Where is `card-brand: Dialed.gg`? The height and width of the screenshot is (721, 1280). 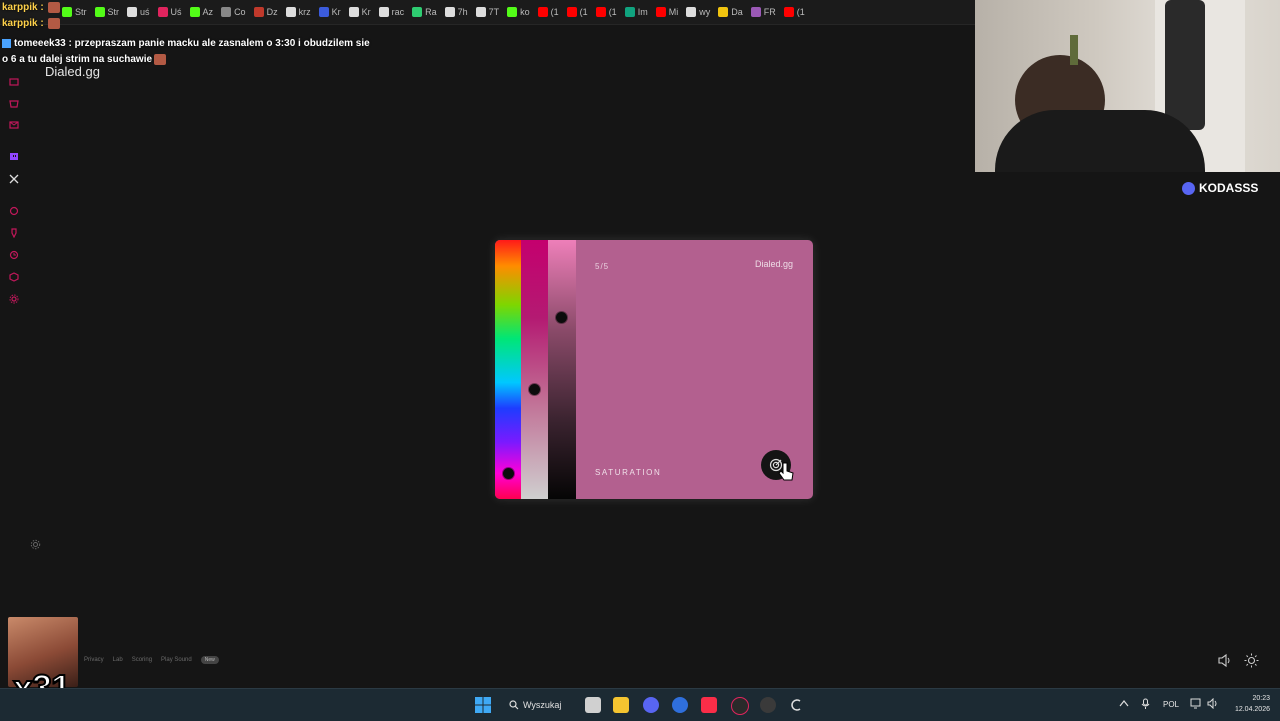
card-brand: Dialed.gg is located at coordinates (773, 264).